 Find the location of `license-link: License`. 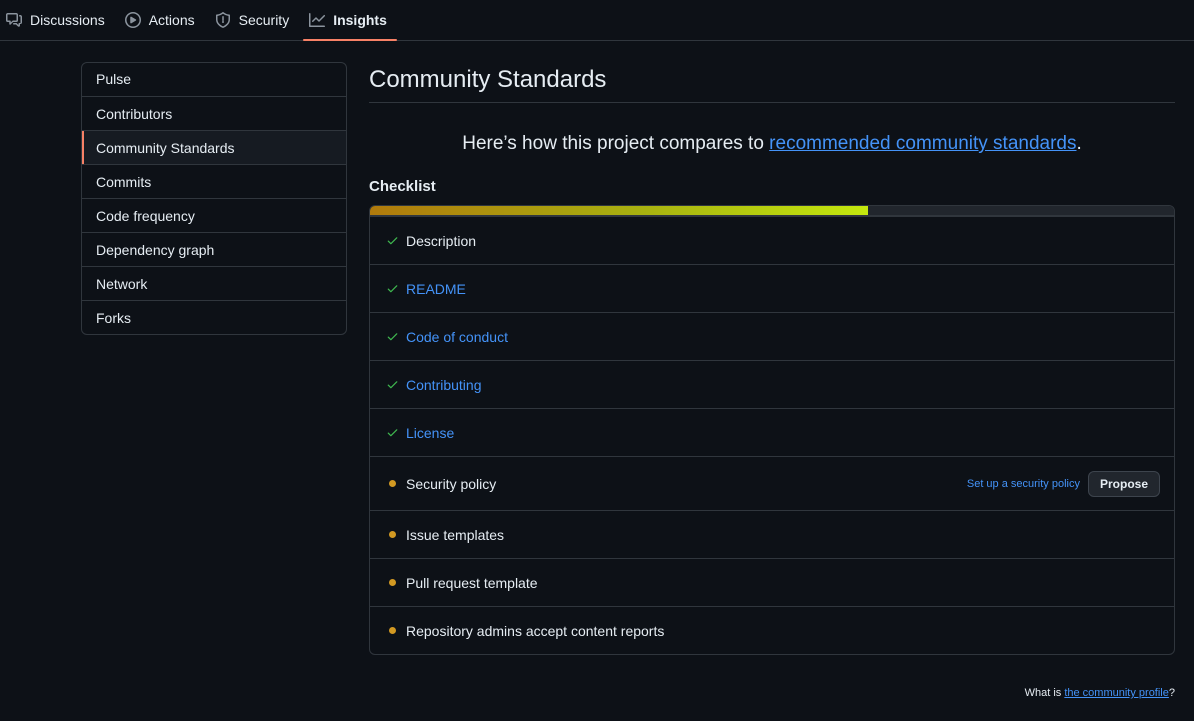

license-link: License is located at coordinates (430, 433).